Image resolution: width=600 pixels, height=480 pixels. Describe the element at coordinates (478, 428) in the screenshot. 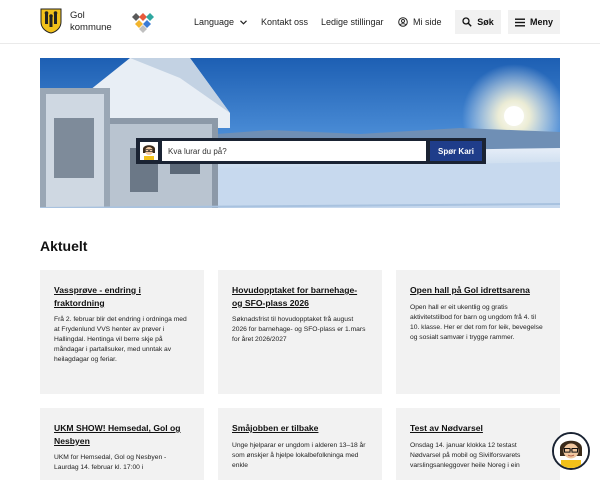

I see `news-card-title: Test av Nødvarsel` at that location.